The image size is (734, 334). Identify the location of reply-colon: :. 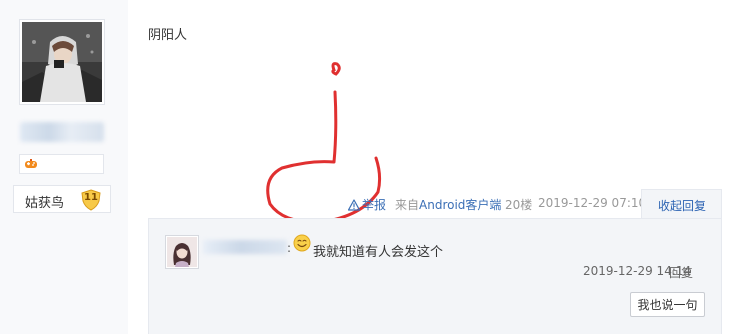
(289, 248).